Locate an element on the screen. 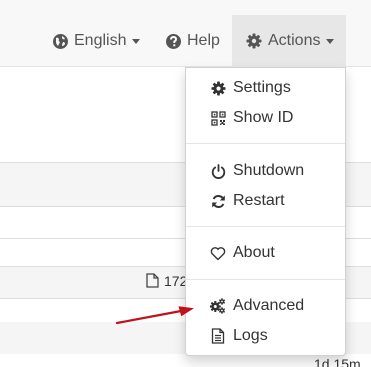 The width and height of the screenshot is (371, 367). question-circle-icon is located at coordinates (173, 41).